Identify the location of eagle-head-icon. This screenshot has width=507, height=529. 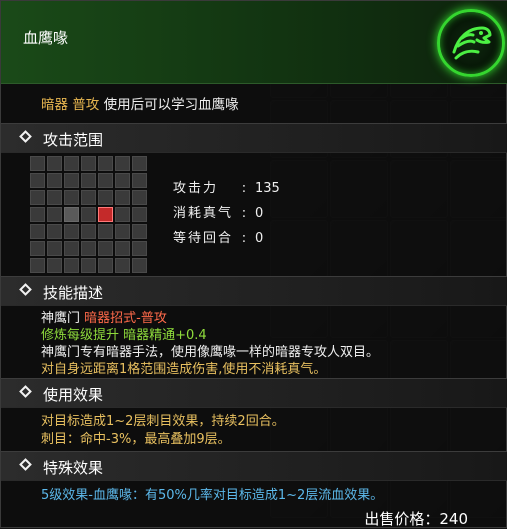
(471, 43).